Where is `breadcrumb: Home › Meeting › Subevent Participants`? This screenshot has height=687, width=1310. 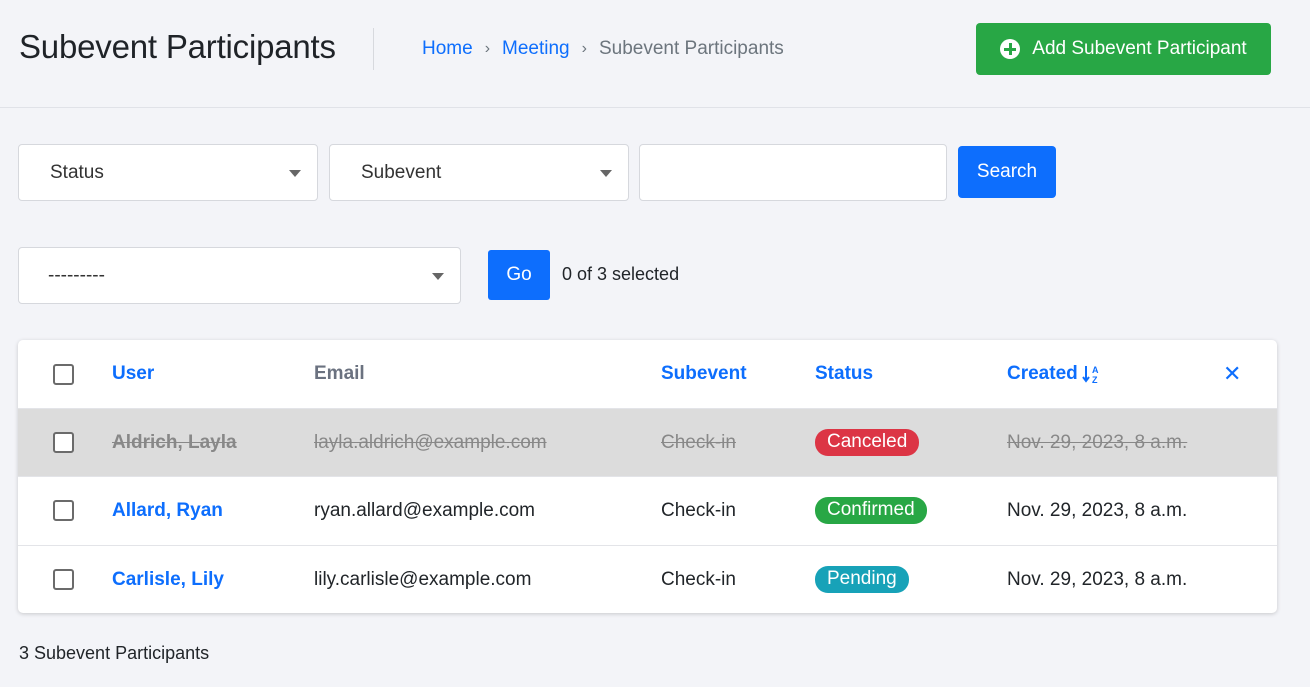 breadcrumb: Home › Meeting › Subevent Participants is located at coordinates (603, 49).